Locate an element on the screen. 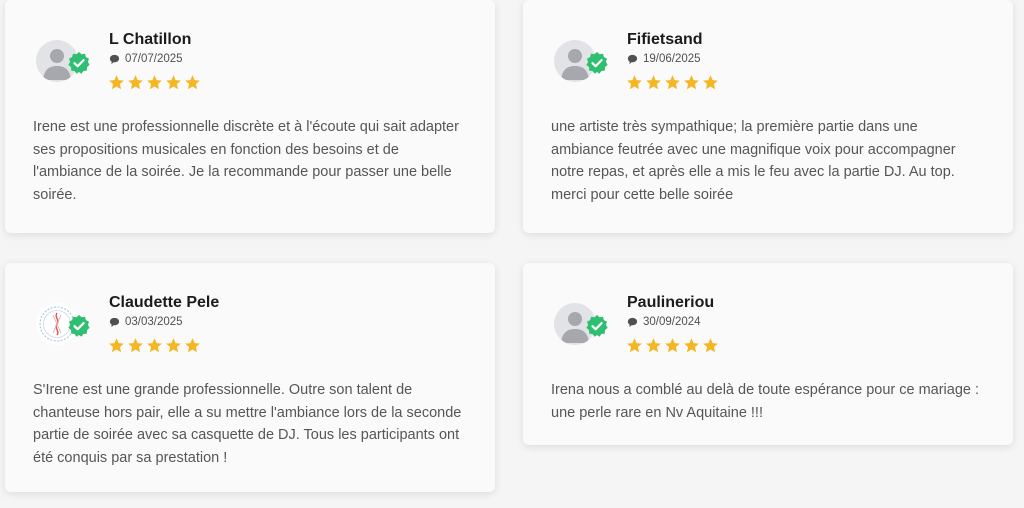 This screenshot has height=508, width=1024. review-meta: 07/07/2025 is located at coordinates (146, 59).